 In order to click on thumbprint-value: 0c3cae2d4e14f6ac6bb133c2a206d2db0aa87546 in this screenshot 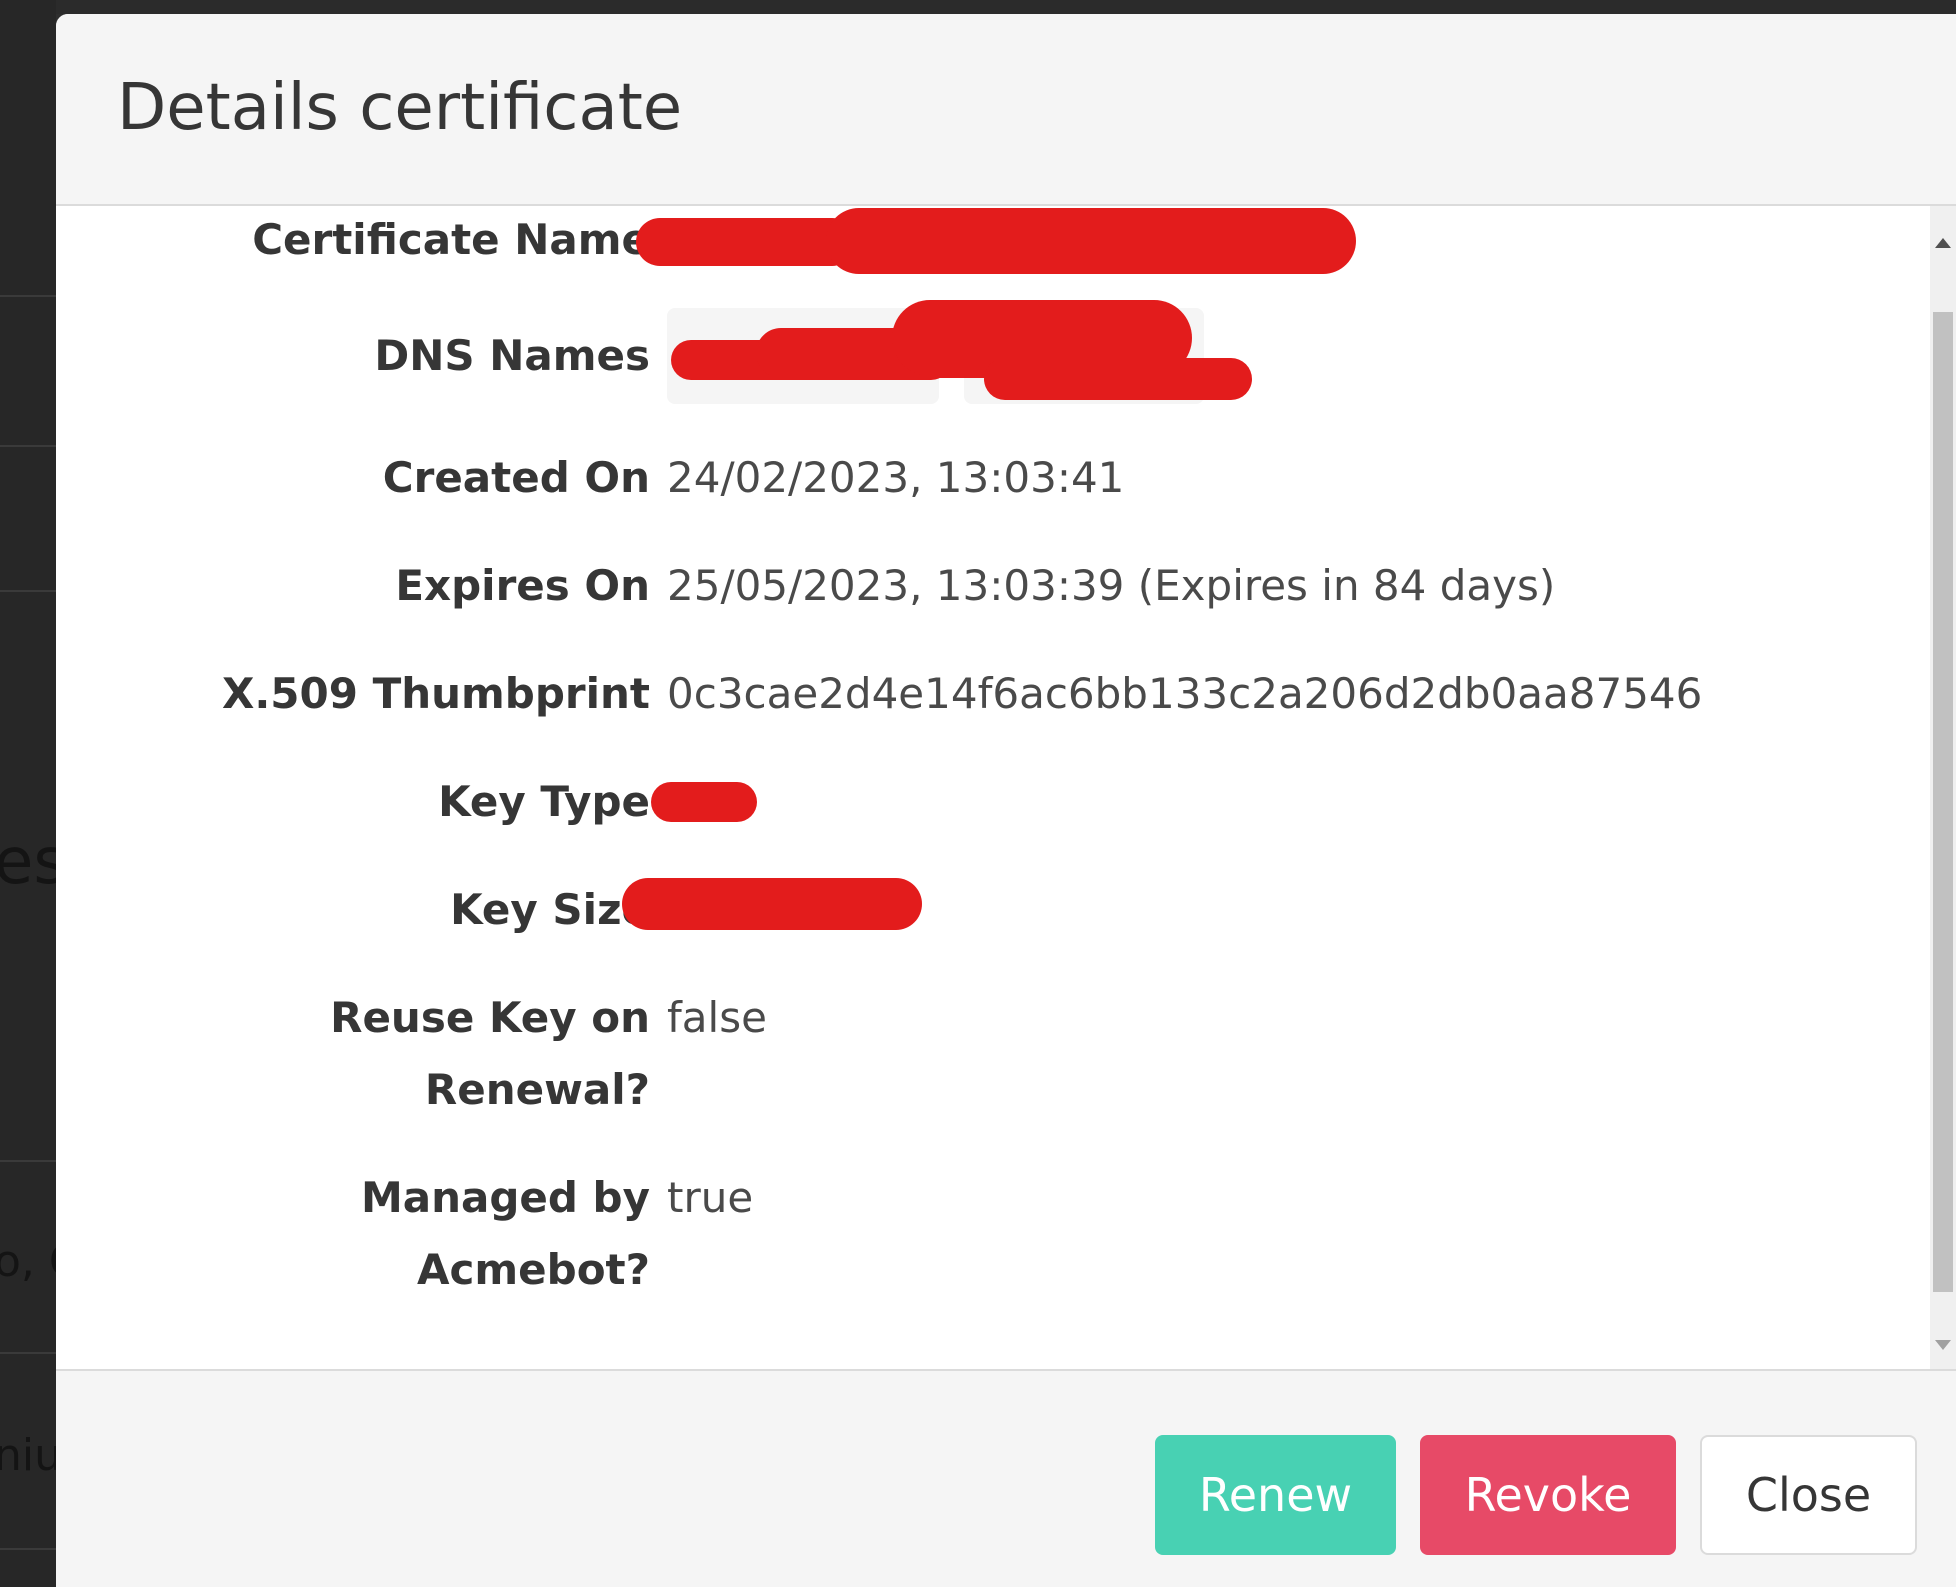, I will do `click(1185, 693)`.